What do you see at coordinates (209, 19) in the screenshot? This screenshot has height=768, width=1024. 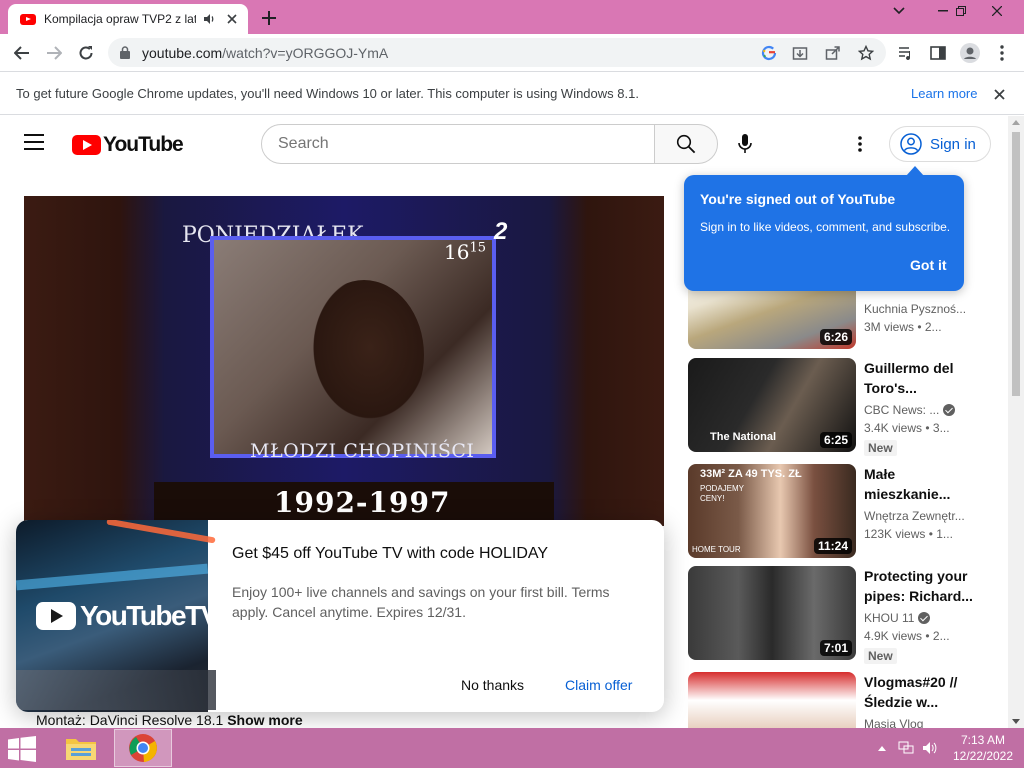 I see `speaker-icon` at bounding box center [209, 19].